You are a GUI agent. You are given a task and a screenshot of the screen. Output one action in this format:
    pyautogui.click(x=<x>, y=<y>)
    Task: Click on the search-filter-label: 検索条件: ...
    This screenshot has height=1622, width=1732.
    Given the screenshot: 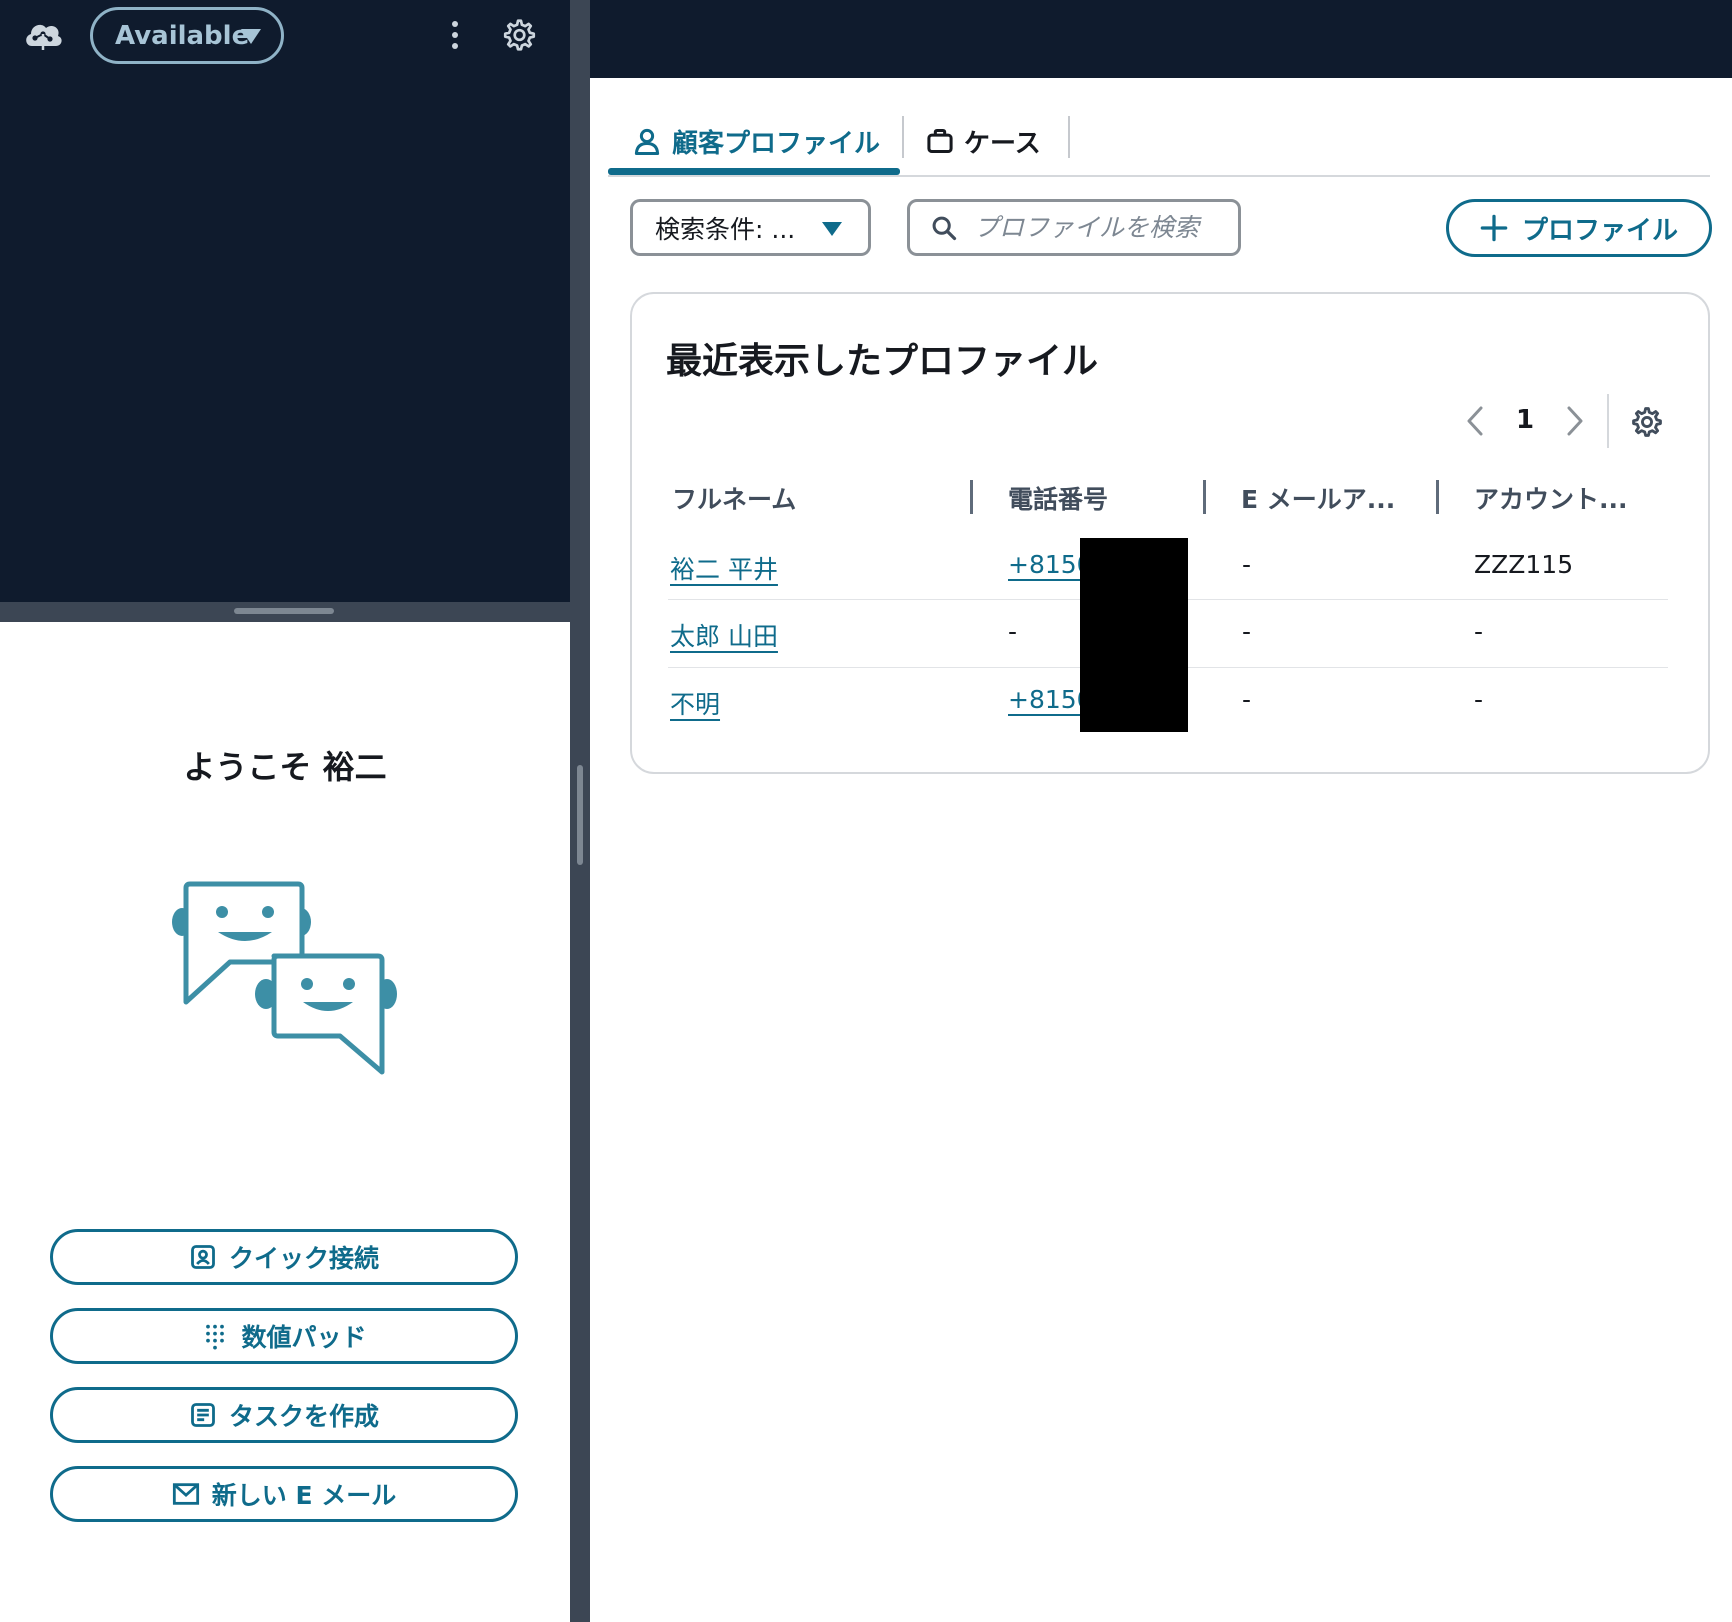 What is the action you would take?
    pyautogui.click(x=725, y=229)
    